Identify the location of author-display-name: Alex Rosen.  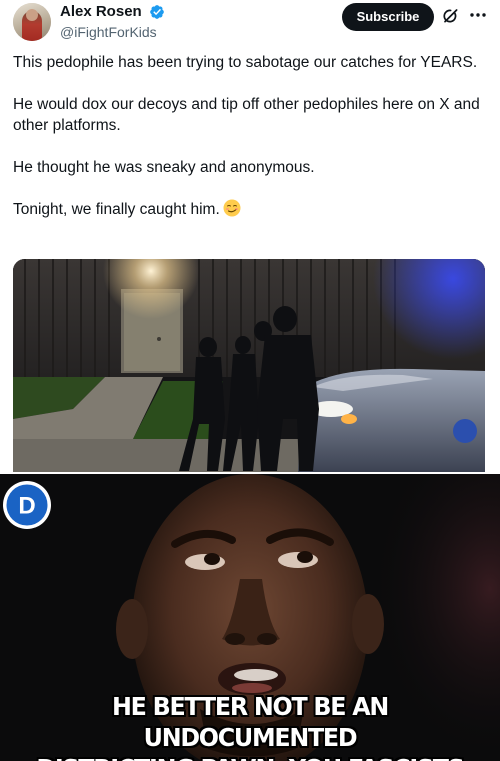
(101, 12).